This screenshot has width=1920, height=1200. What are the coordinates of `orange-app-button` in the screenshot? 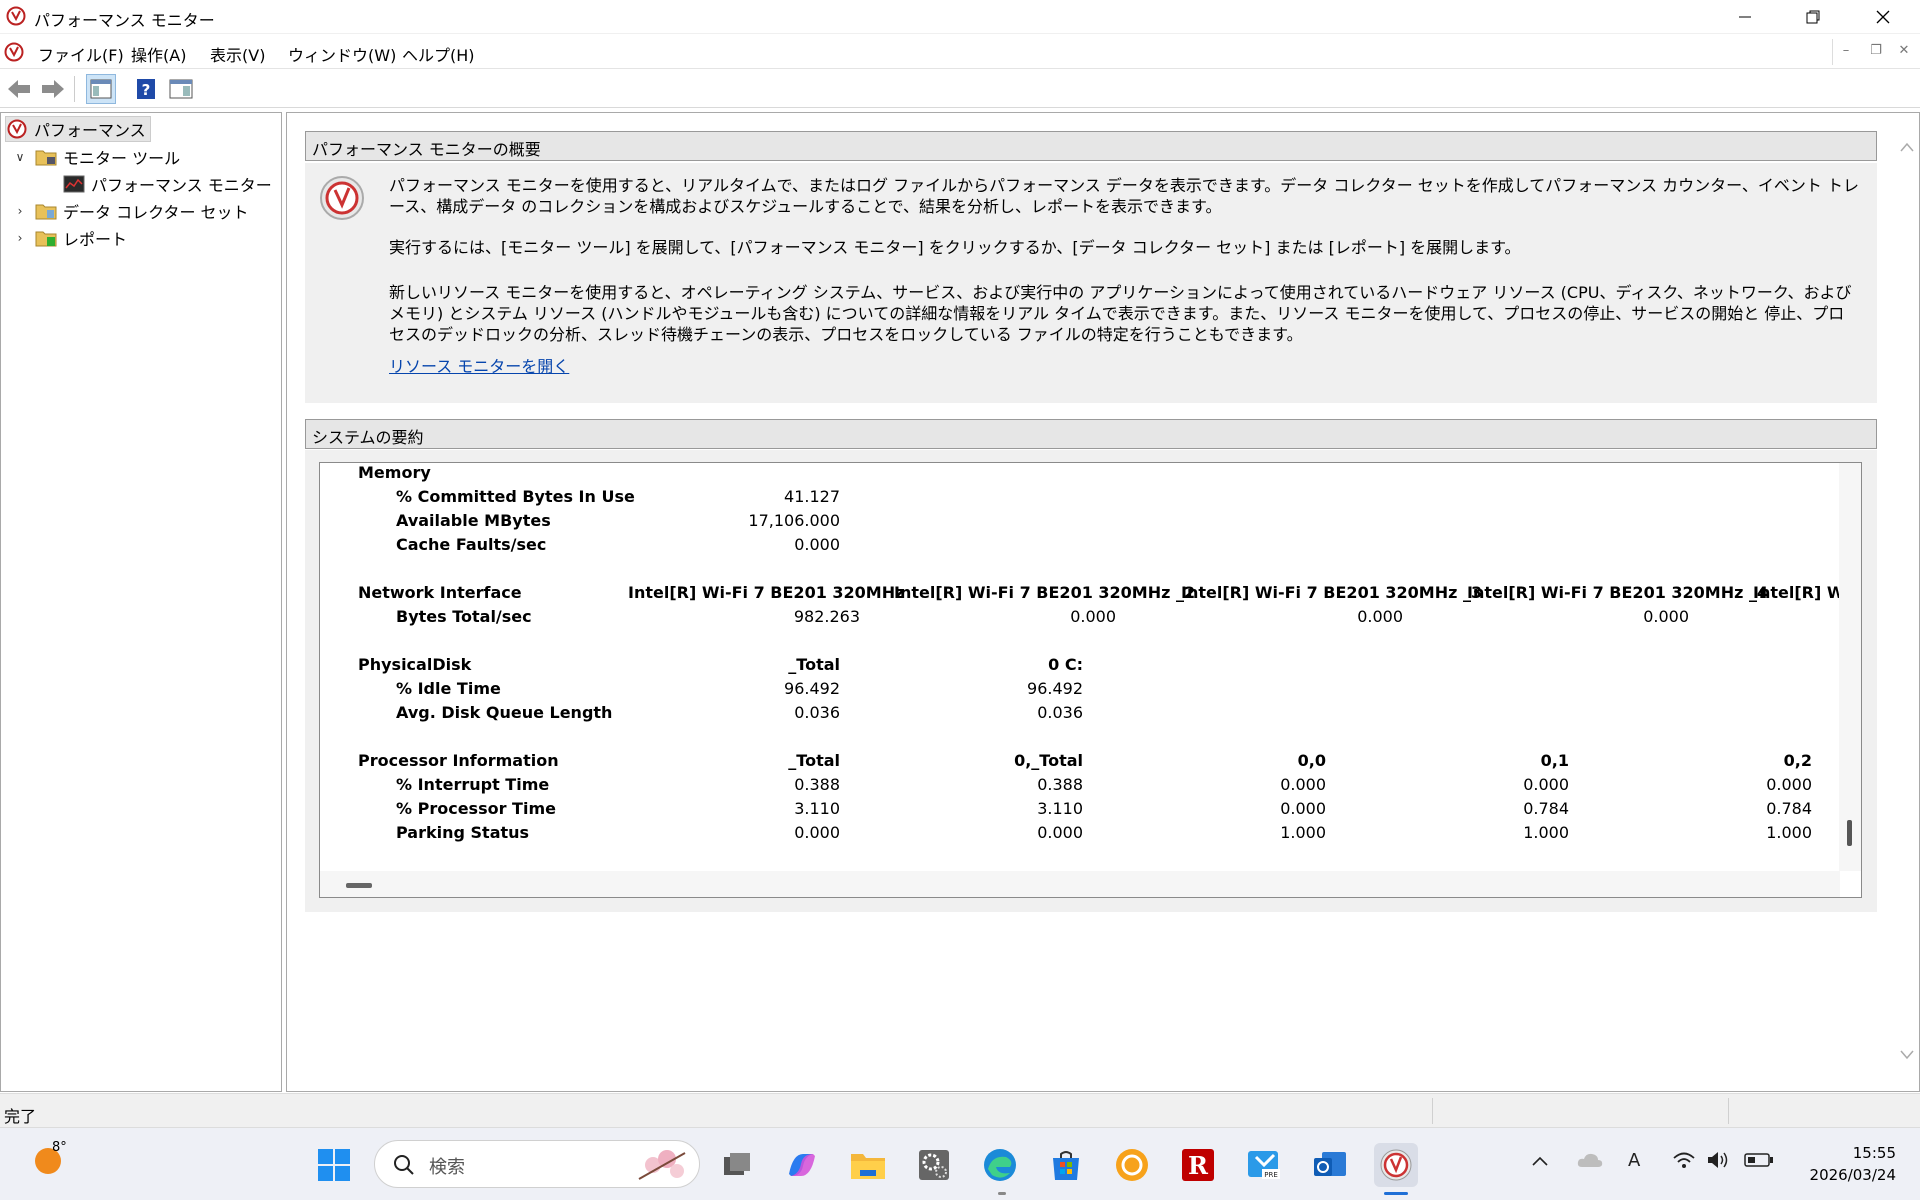 It's located at (1132, 1165).